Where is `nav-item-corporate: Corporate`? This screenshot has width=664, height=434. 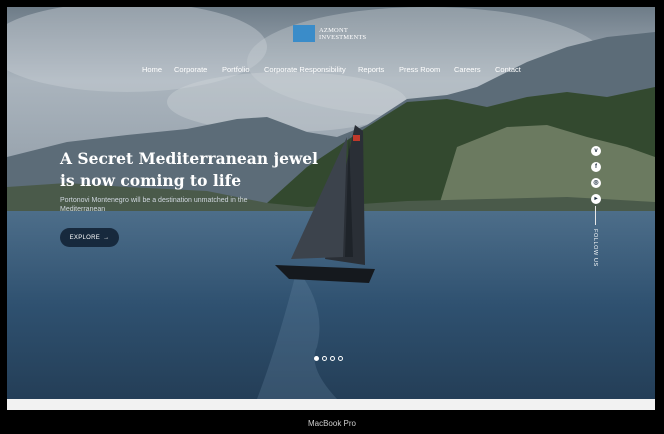 nav-item-corporate: Corporate is located at coordinates (190, 69).